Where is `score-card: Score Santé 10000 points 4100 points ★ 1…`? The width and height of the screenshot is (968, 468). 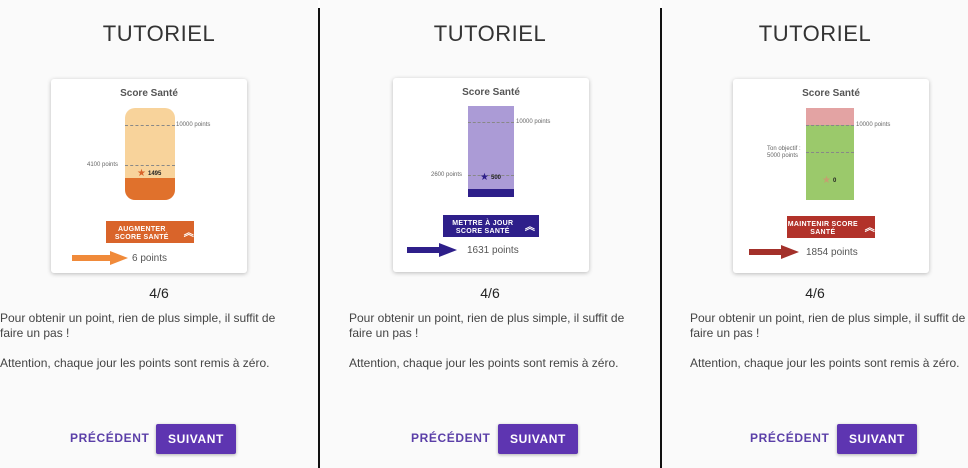
score-card: Score Santé 10000 points 4100 points ★ 1… is located at coordinates (149, 176).